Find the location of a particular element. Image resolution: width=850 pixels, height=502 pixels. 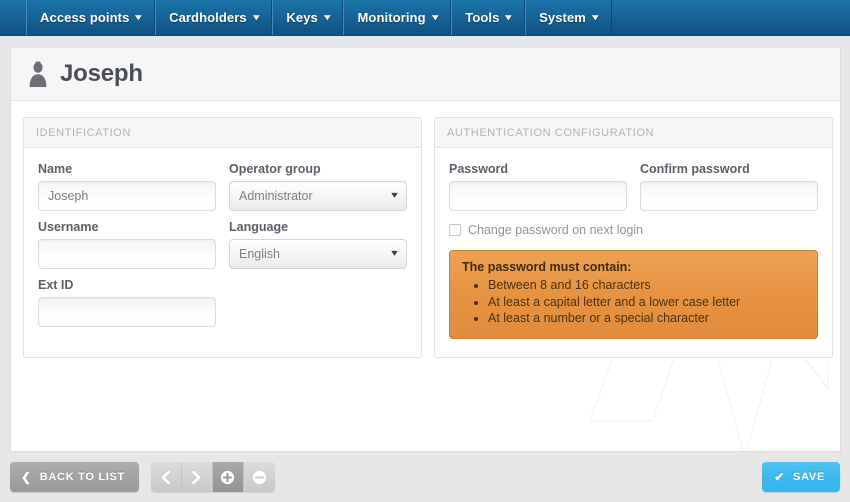

minus-circle-icon is located at coordinates (259, 477).